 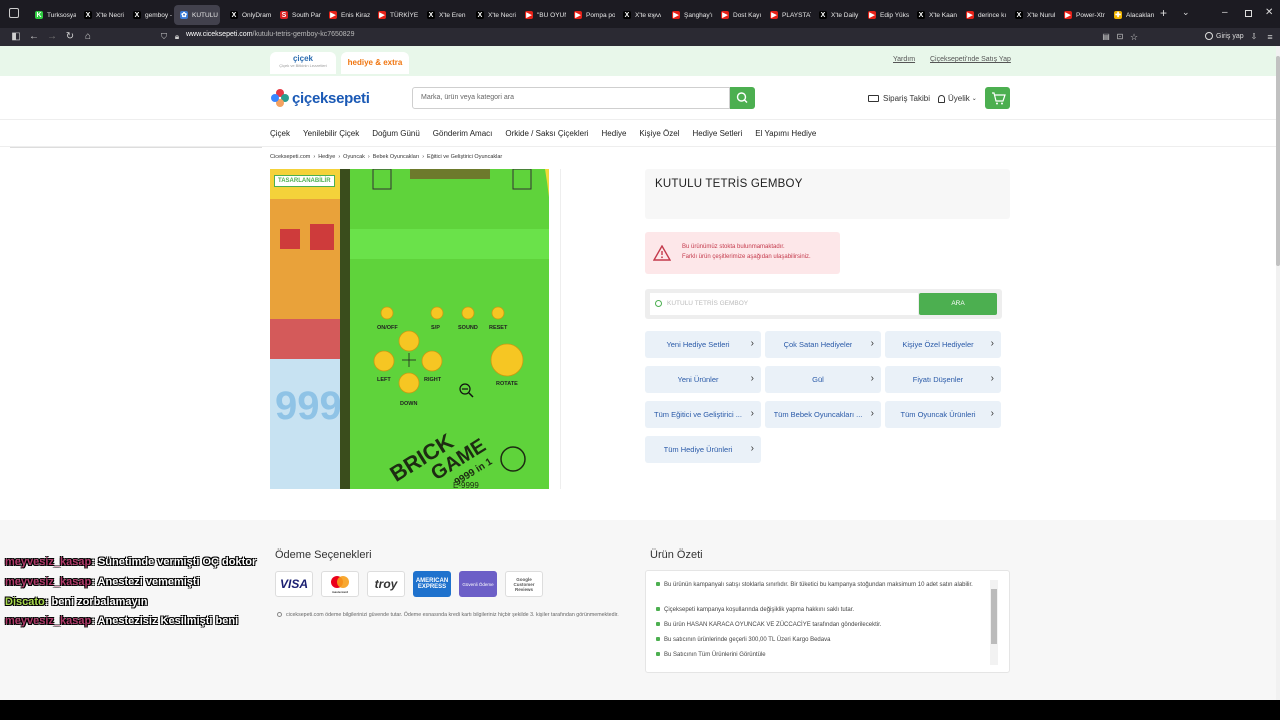 I want to click on menu-item: Orkide / Saksı Çiçekleri, so click(x=546, y=133).